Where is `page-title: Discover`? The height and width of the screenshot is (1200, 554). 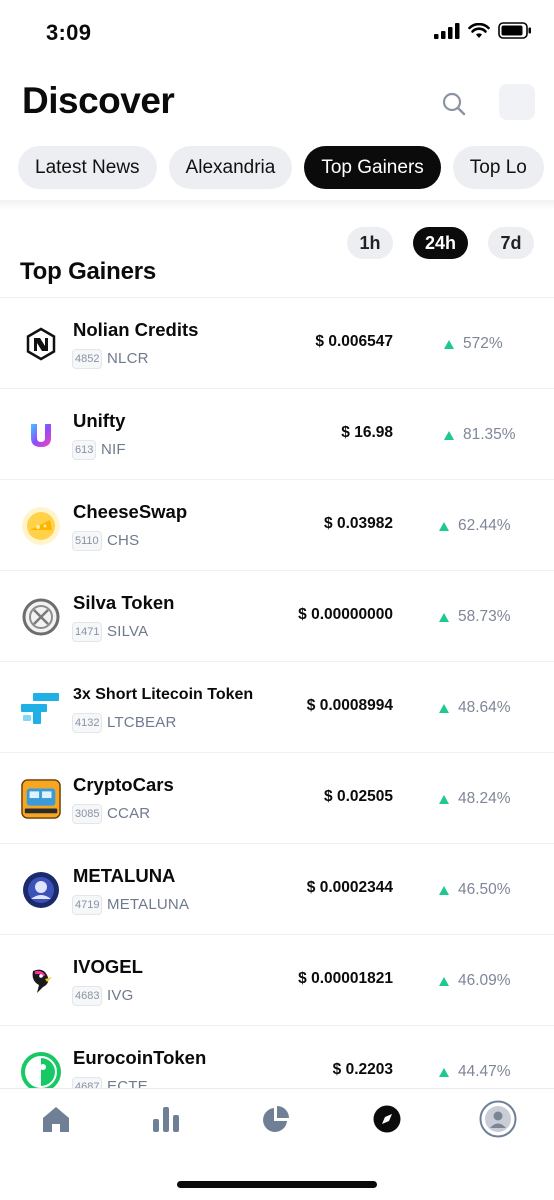 page-title: Discover is located at coordinates (98, 100).